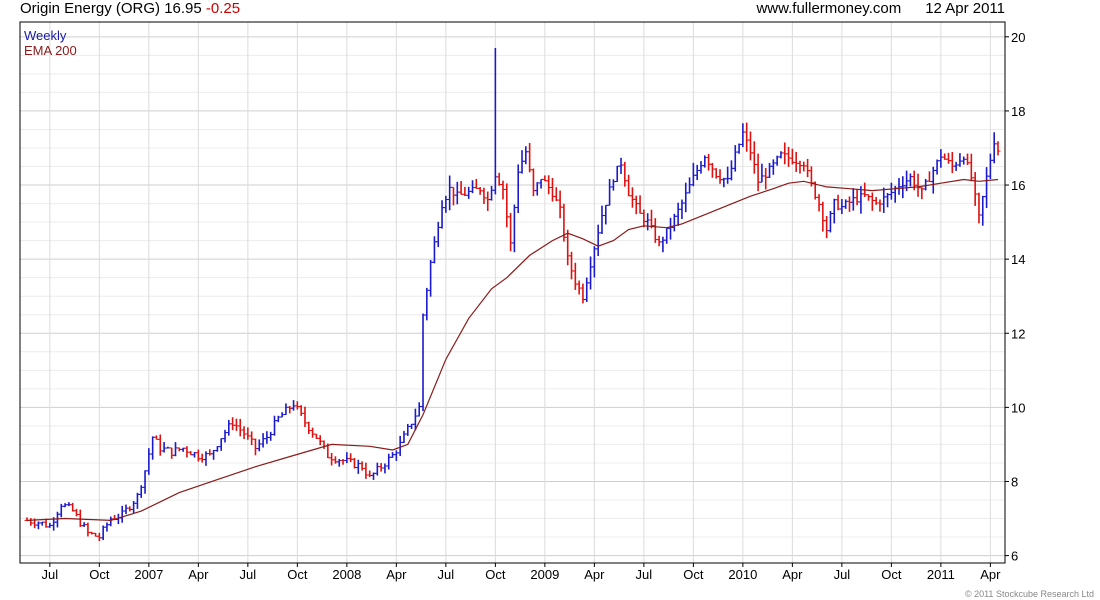 This screenshot has width=1100, height=600. What do you see at coordinates (1018, 333) in the screenshot?
I see `y-tick-label: 12` at bounding box center [1018, 333].